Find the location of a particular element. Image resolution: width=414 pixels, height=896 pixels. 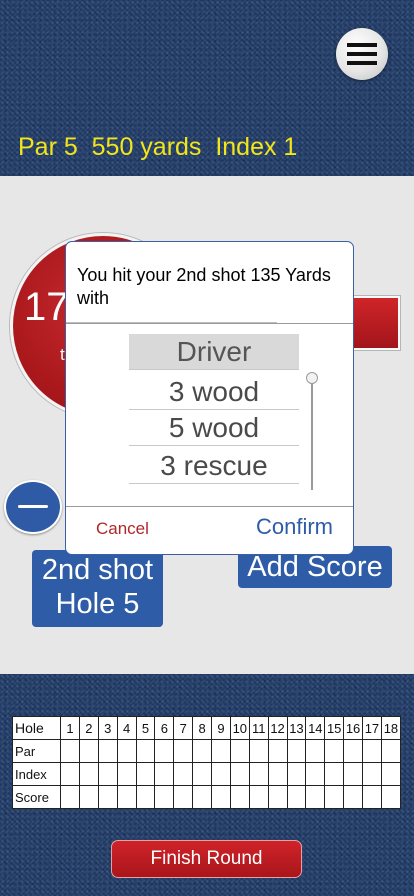

row-label: Index is located at coordinates (36, 774).